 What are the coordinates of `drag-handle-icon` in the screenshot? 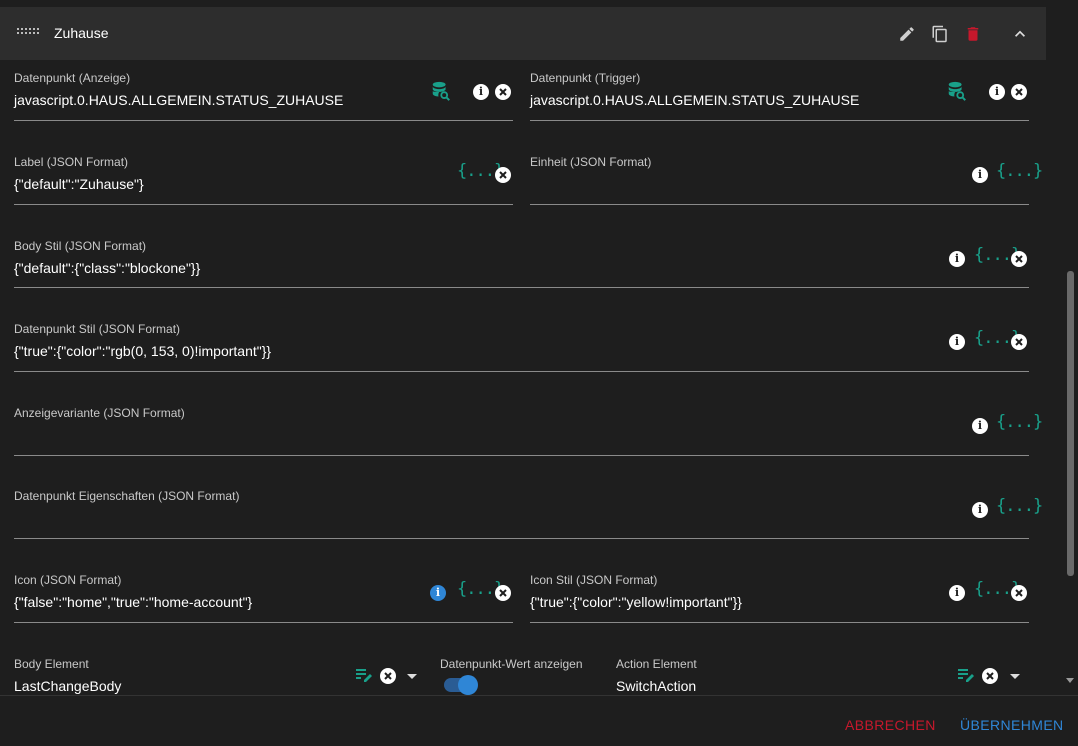 It's located at (28, 31).